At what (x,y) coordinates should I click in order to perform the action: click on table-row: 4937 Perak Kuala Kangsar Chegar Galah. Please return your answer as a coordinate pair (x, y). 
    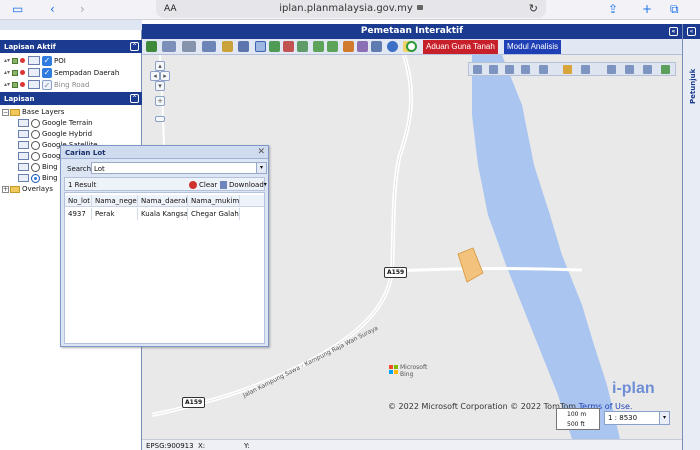
    Looking at the image, I should click on (164, 214).